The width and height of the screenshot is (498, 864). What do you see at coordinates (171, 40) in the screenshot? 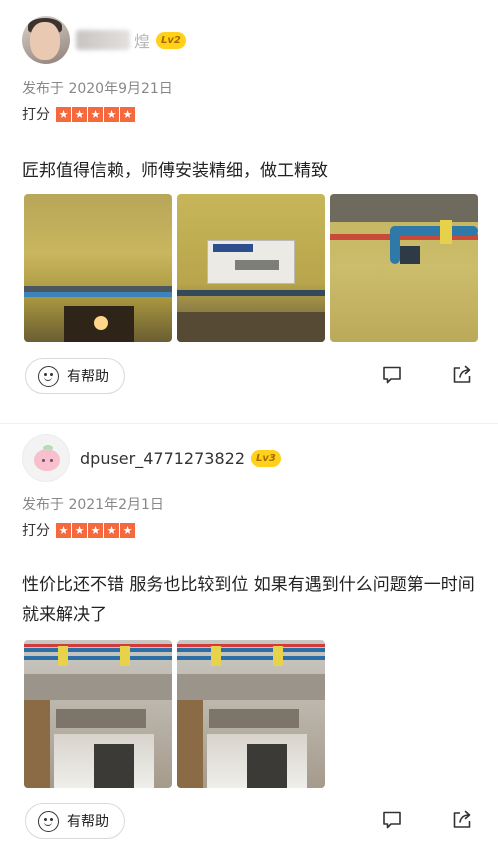
I see `level-badge: Lv2` at bounding box center [171, 40].